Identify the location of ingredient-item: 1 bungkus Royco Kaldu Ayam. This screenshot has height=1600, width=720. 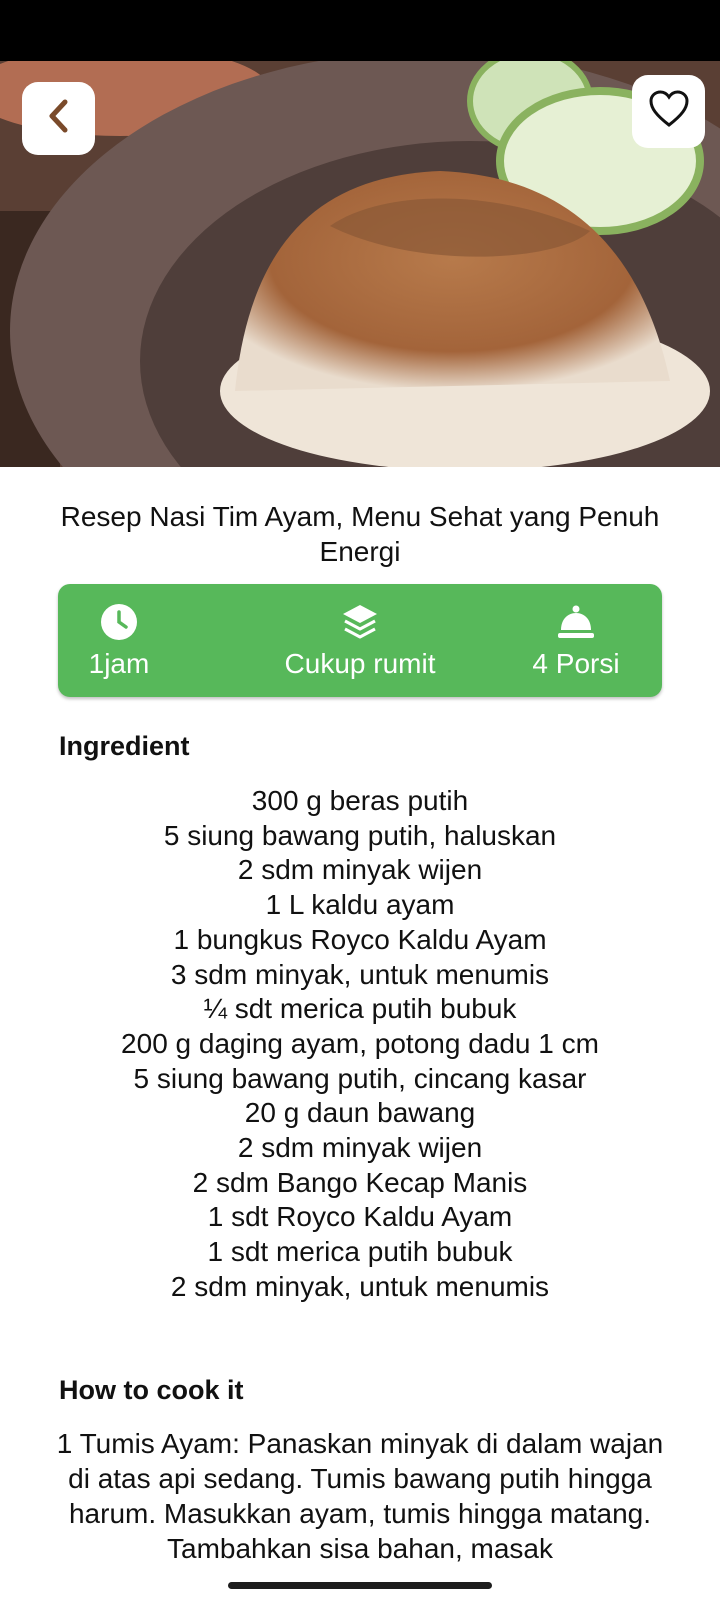
(360, 939).